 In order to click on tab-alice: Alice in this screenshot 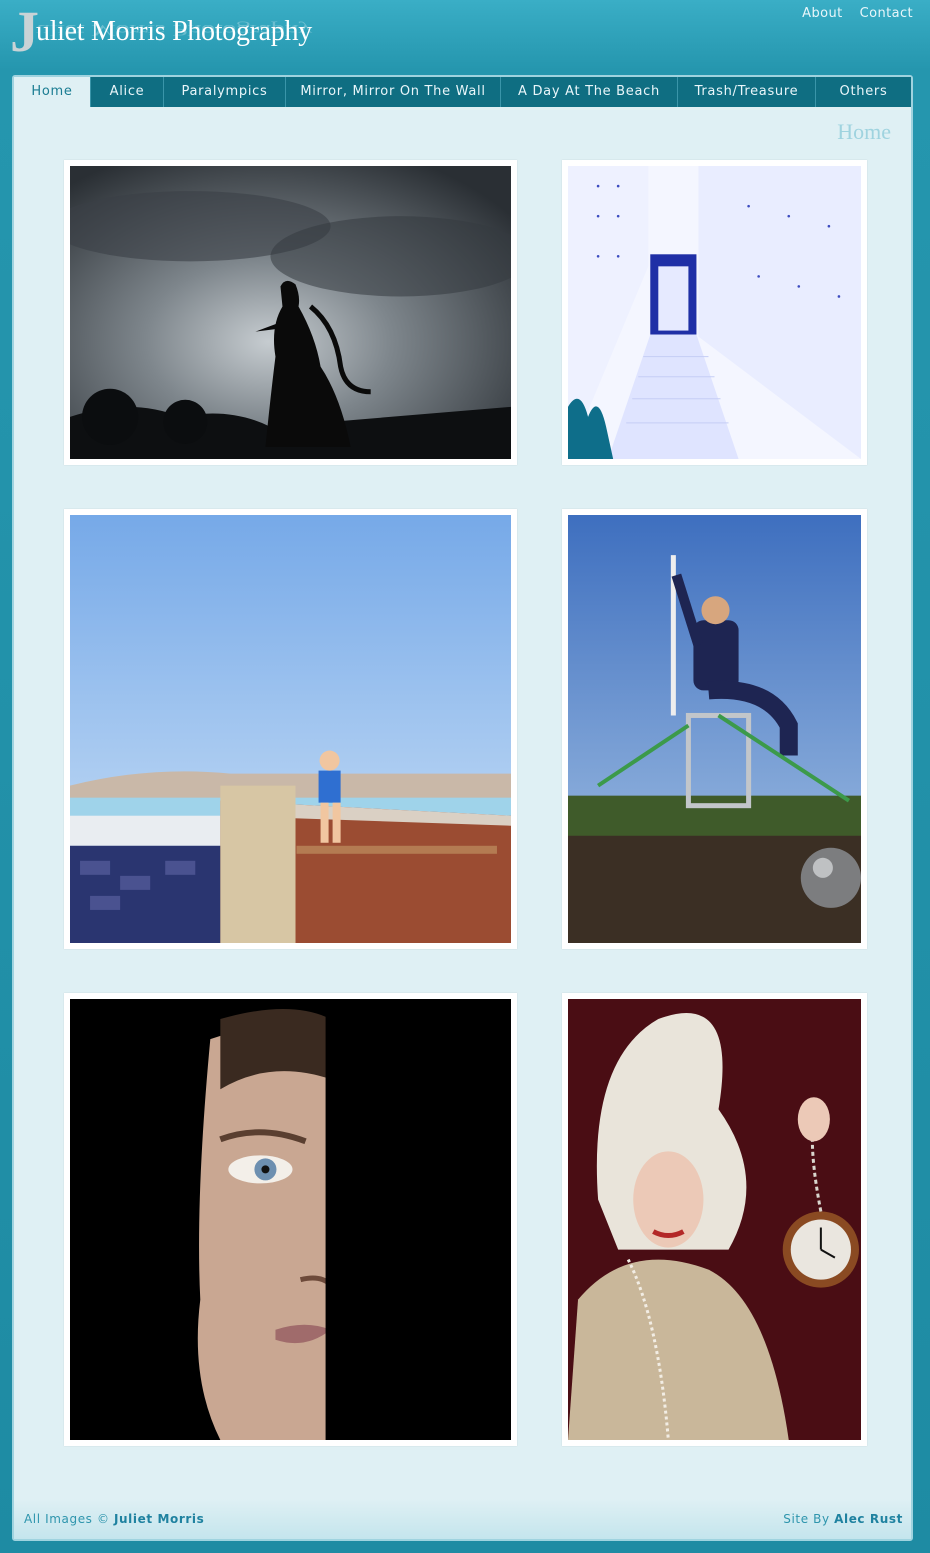, I will do `click(127, 92)`.